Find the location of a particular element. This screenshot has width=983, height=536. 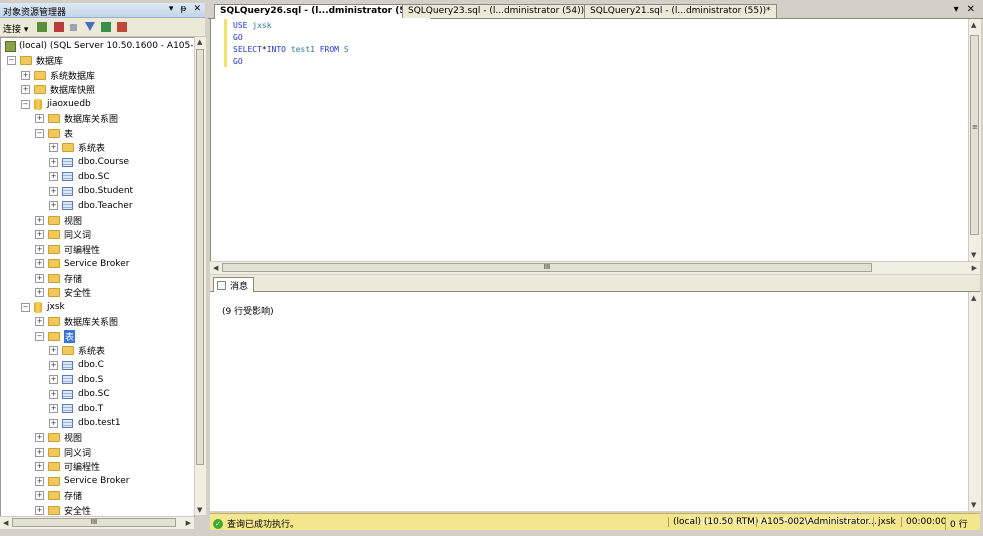

tree-node-label: dbo.Student is located at coordinates (105, 191).